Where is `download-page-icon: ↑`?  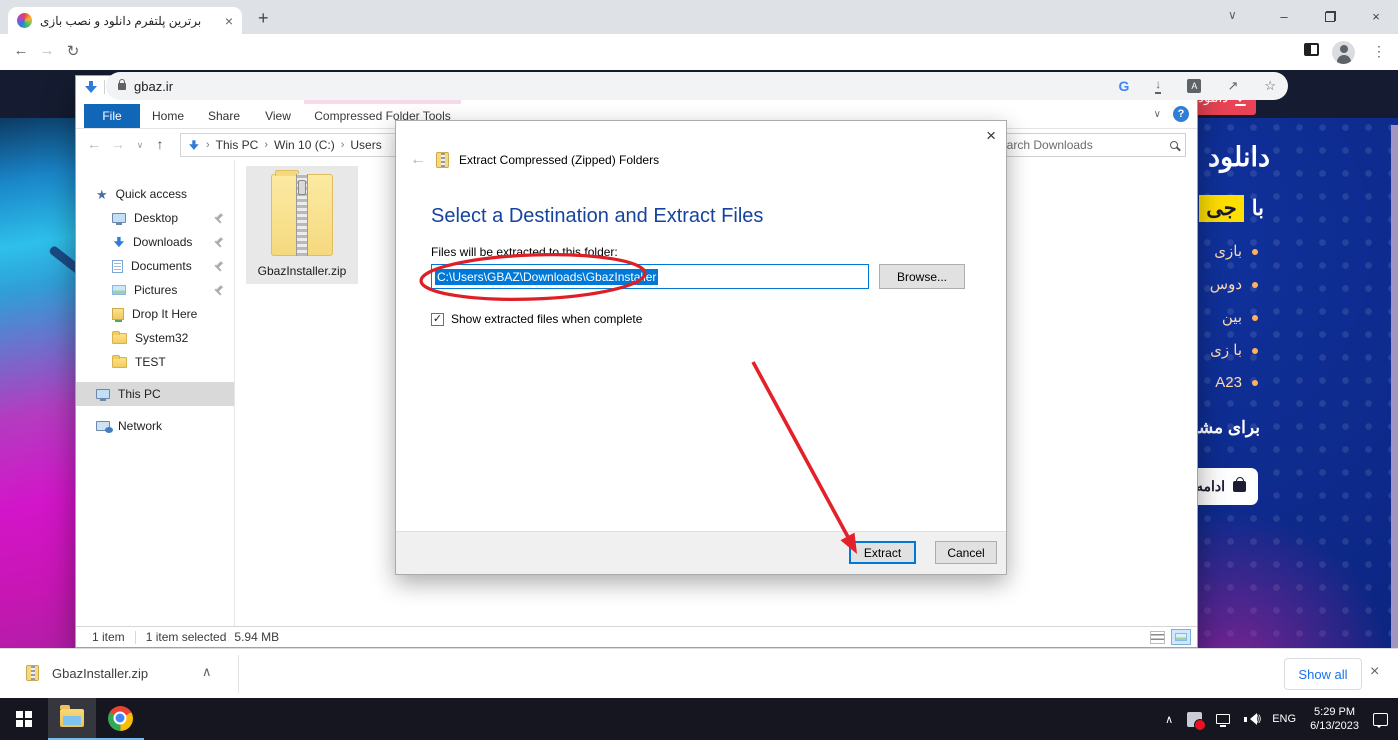
download-page-icon: ↑ is located at coordinates (1158, 86).